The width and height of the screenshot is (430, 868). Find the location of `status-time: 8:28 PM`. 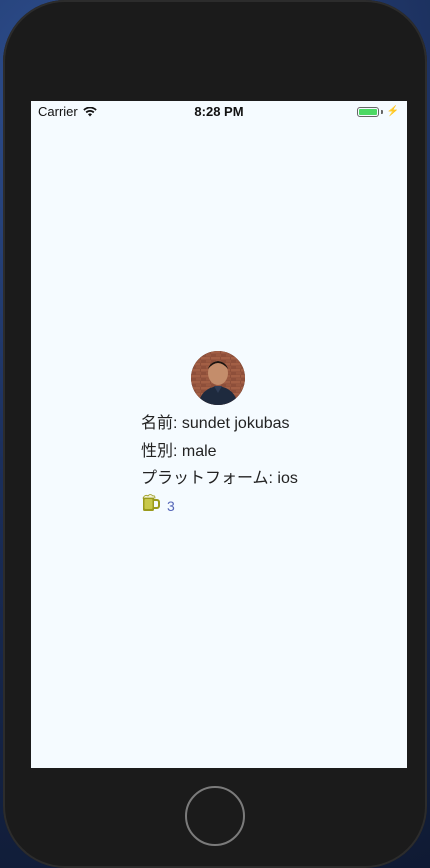

status-time: 8:28 PM is located at coordinates (219, 111).